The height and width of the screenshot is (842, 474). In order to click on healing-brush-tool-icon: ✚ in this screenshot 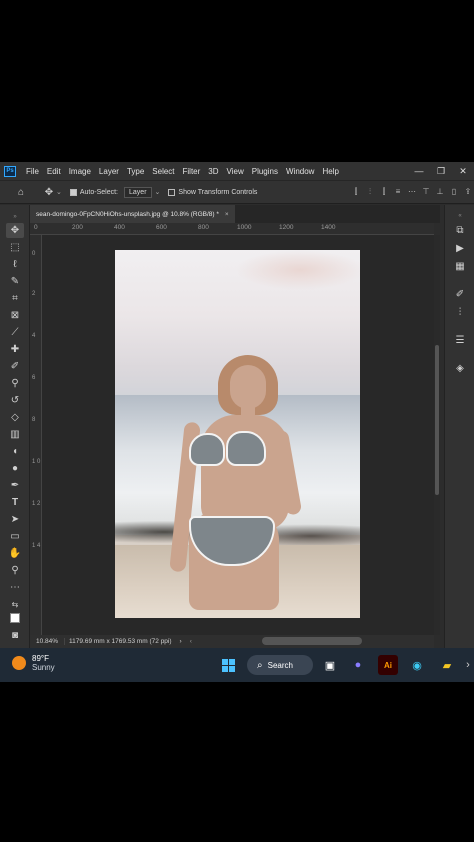, I will do `click(15, 349)`.